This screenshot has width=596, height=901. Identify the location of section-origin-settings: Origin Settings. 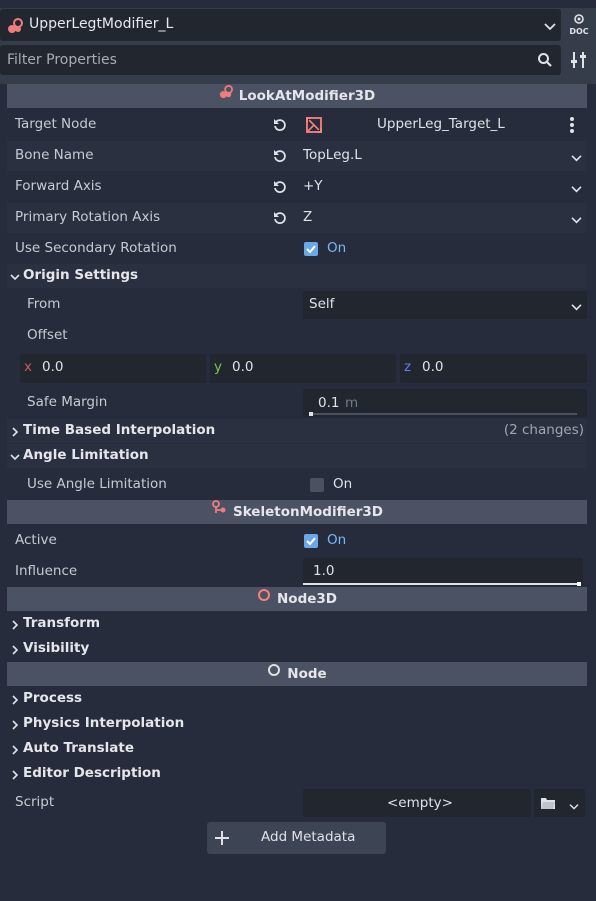
(297, 276).